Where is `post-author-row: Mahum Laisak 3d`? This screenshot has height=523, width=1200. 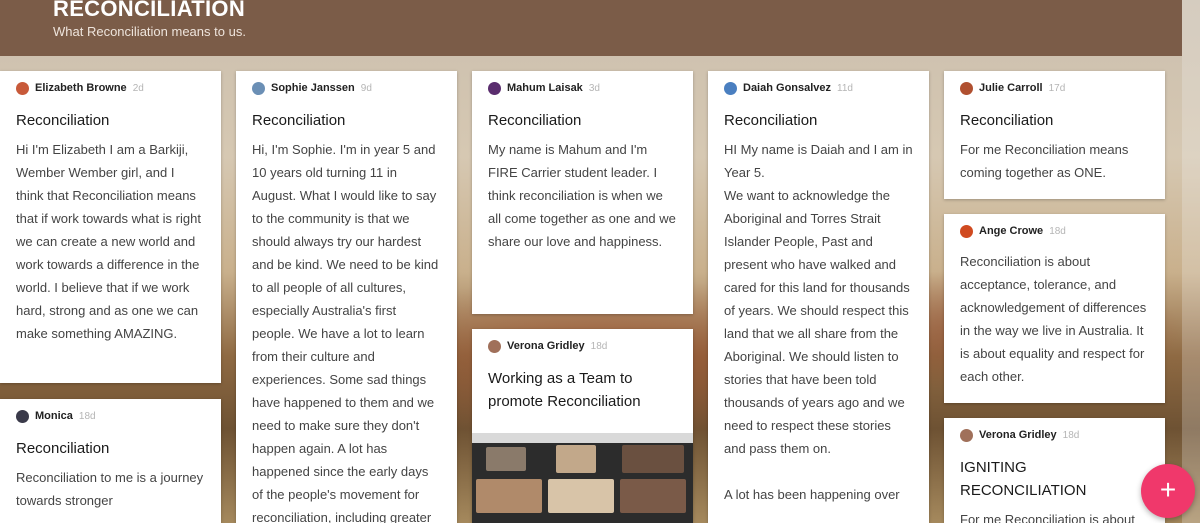 post-author-row: Mahum Laisak 3d is located at coordinates (582, 88).